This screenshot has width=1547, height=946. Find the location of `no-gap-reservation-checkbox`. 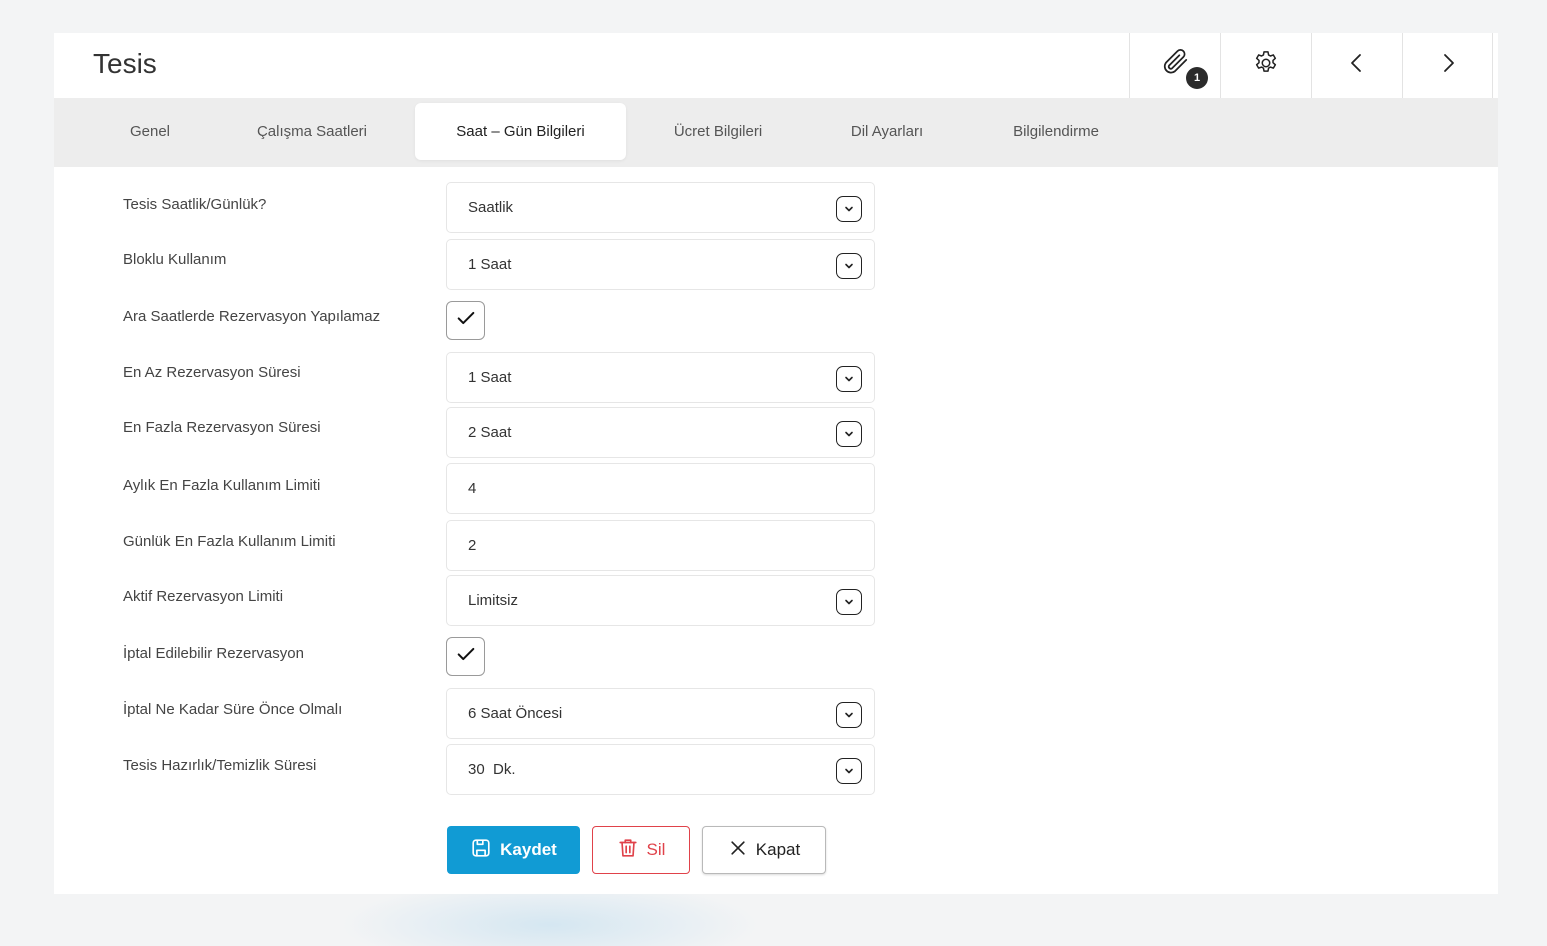

no-gap-reservation-checkbox is located at coordinates (465, 320).